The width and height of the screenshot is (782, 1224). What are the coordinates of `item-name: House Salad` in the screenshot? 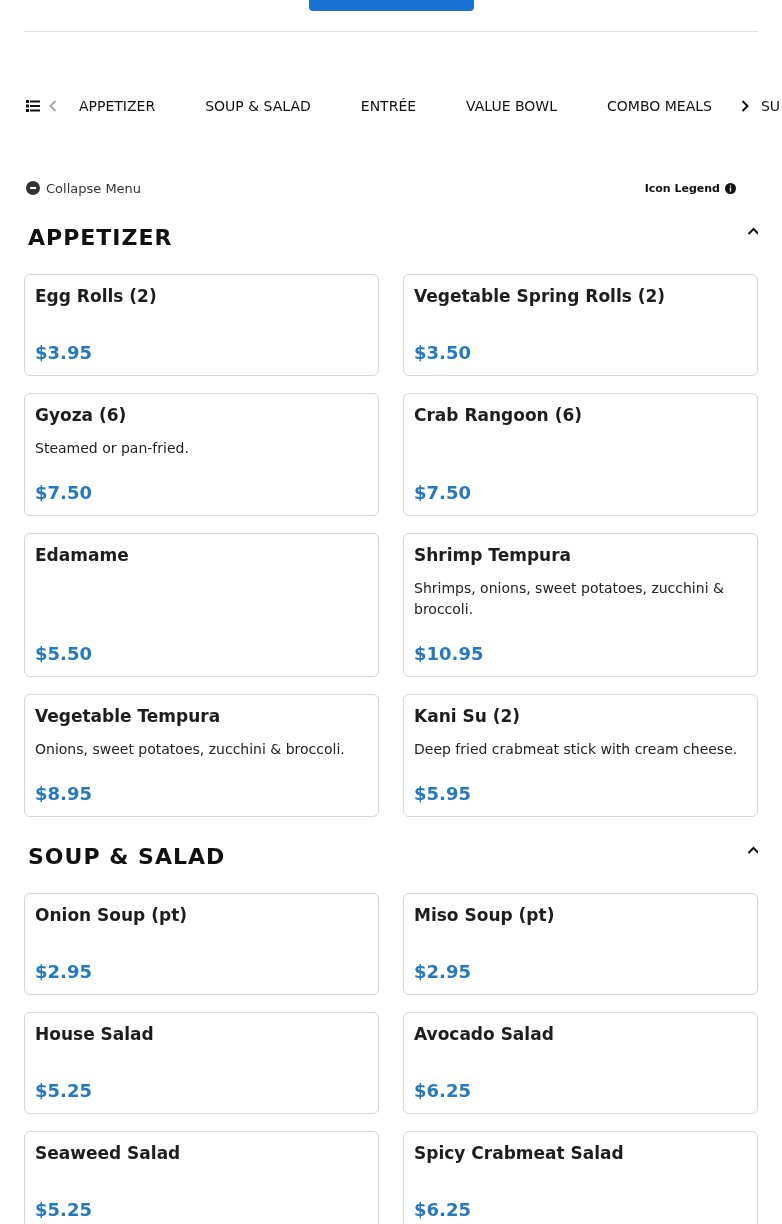 It's located at (95, 1034).